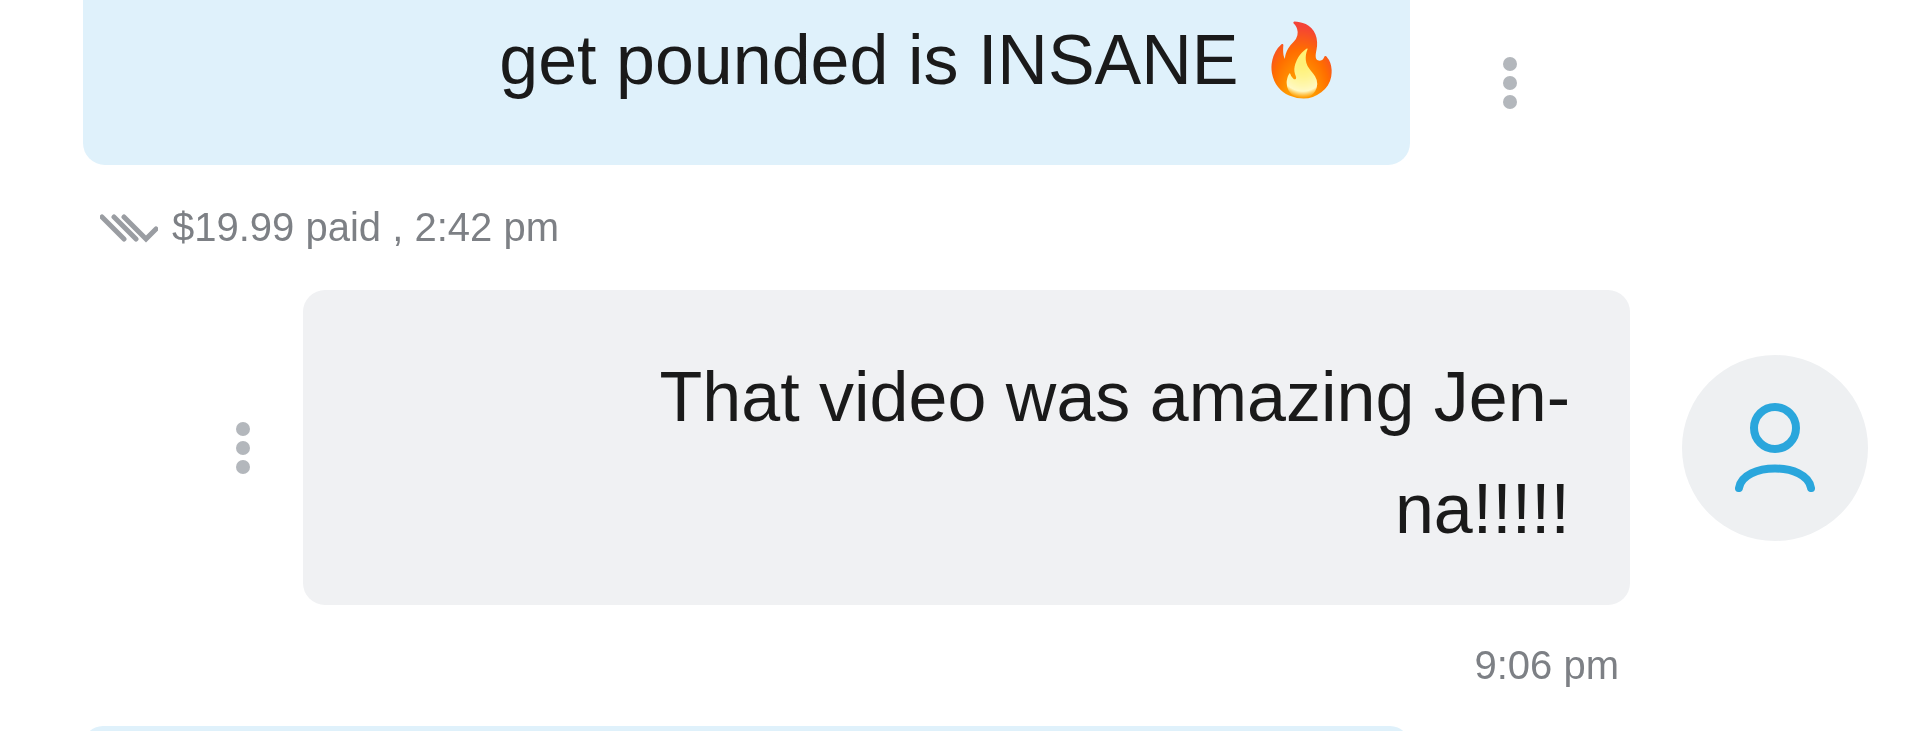 The height and width of the screenshot is (731, 1919). I want to click on message-text: get pounded is INSANE 🔥, so click(922, 60).